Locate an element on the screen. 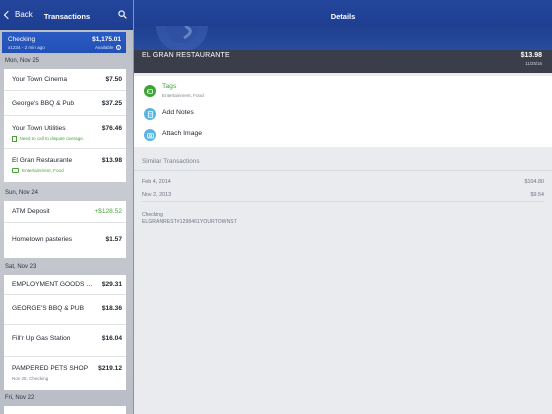 This screenshot has height=414, width=552. tags-row: Tags Entertainment, Food is located at coordinates (343, 91).